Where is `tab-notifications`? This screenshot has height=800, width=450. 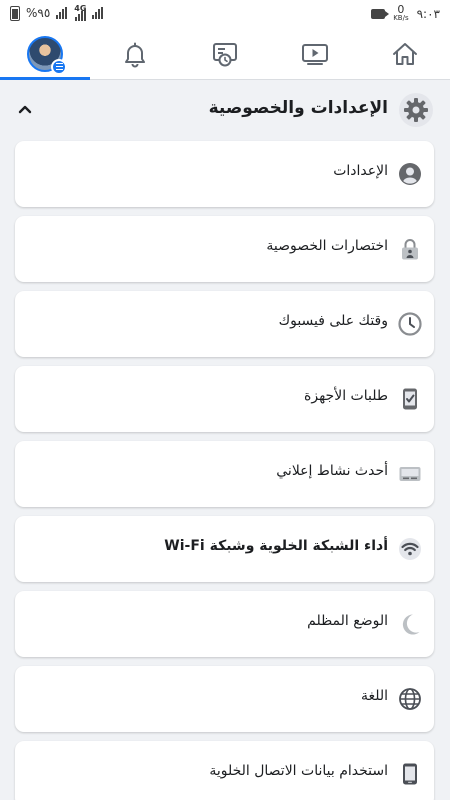
tab-notifications is located at coordinates (135, 53).